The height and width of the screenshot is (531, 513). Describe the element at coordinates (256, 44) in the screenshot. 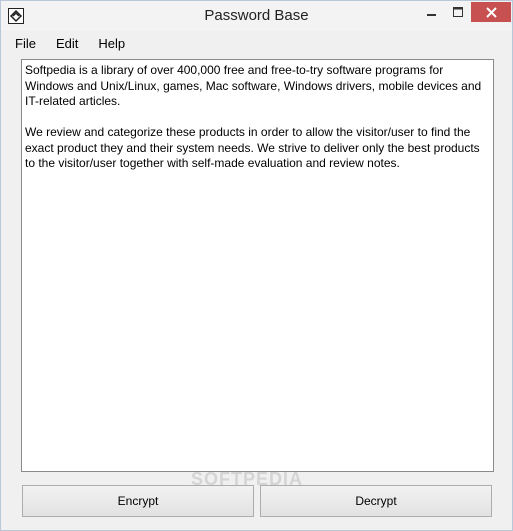

I see `menu-bar: File Edit Help` at that location.